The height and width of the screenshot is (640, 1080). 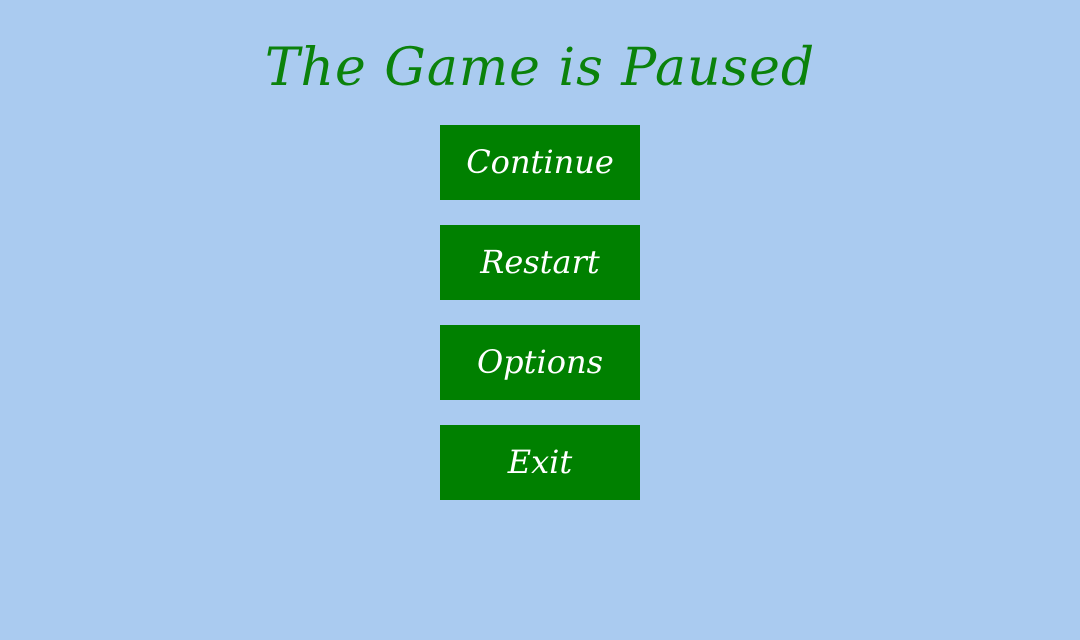 I want to click on pause-title: The Game is Paused, so click(x=540, y=68).